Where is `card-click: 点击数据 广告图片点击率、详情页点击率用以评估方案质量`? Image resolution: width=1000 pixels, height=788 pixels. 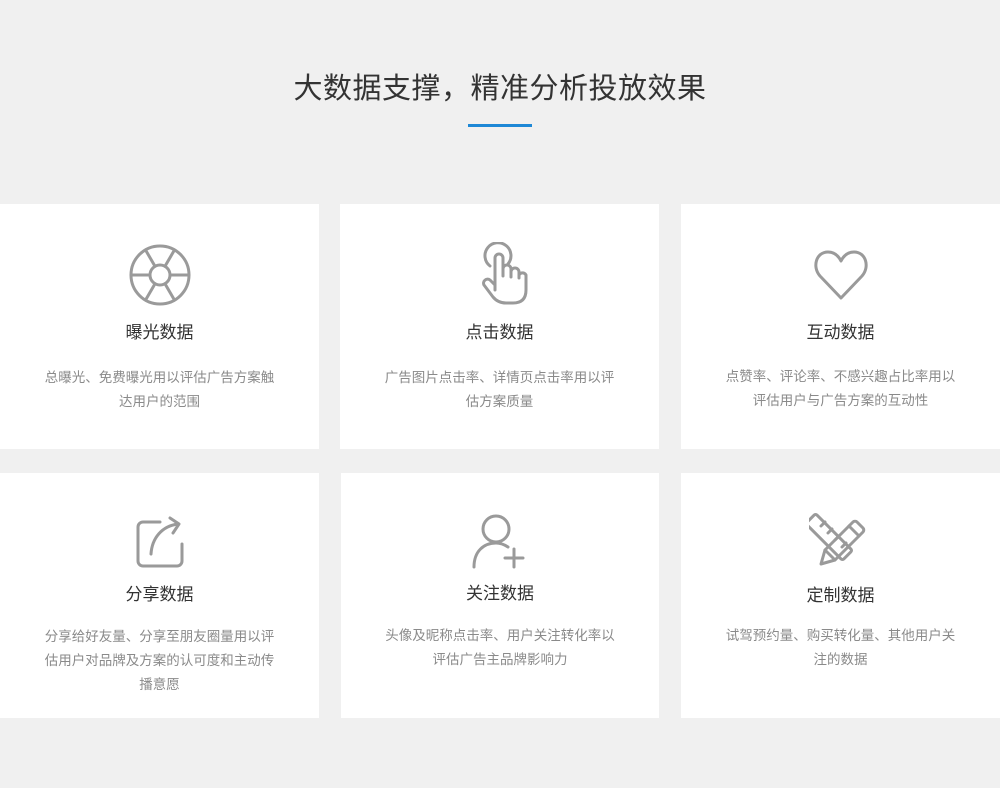 card-click: 点击数据 广告图片点击率、详情页点击率用以评估方案质量 is located at coordinates (499, 326).